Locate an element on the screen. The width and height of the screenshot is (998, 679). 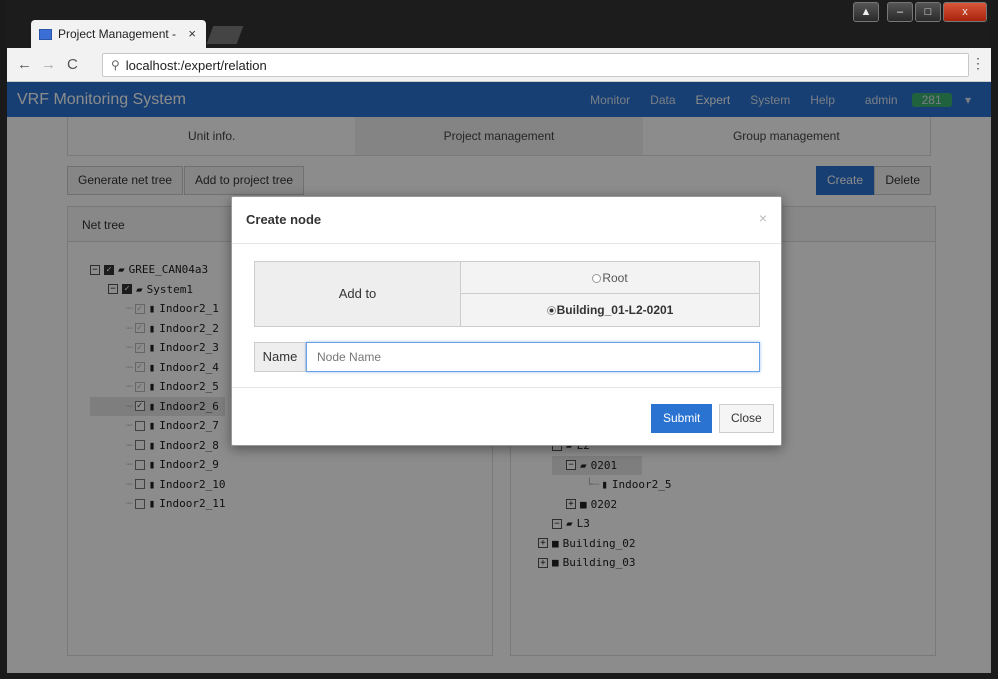
title-bar: Project Management - × ▲ – □ x is located at coordinates (499, 24).